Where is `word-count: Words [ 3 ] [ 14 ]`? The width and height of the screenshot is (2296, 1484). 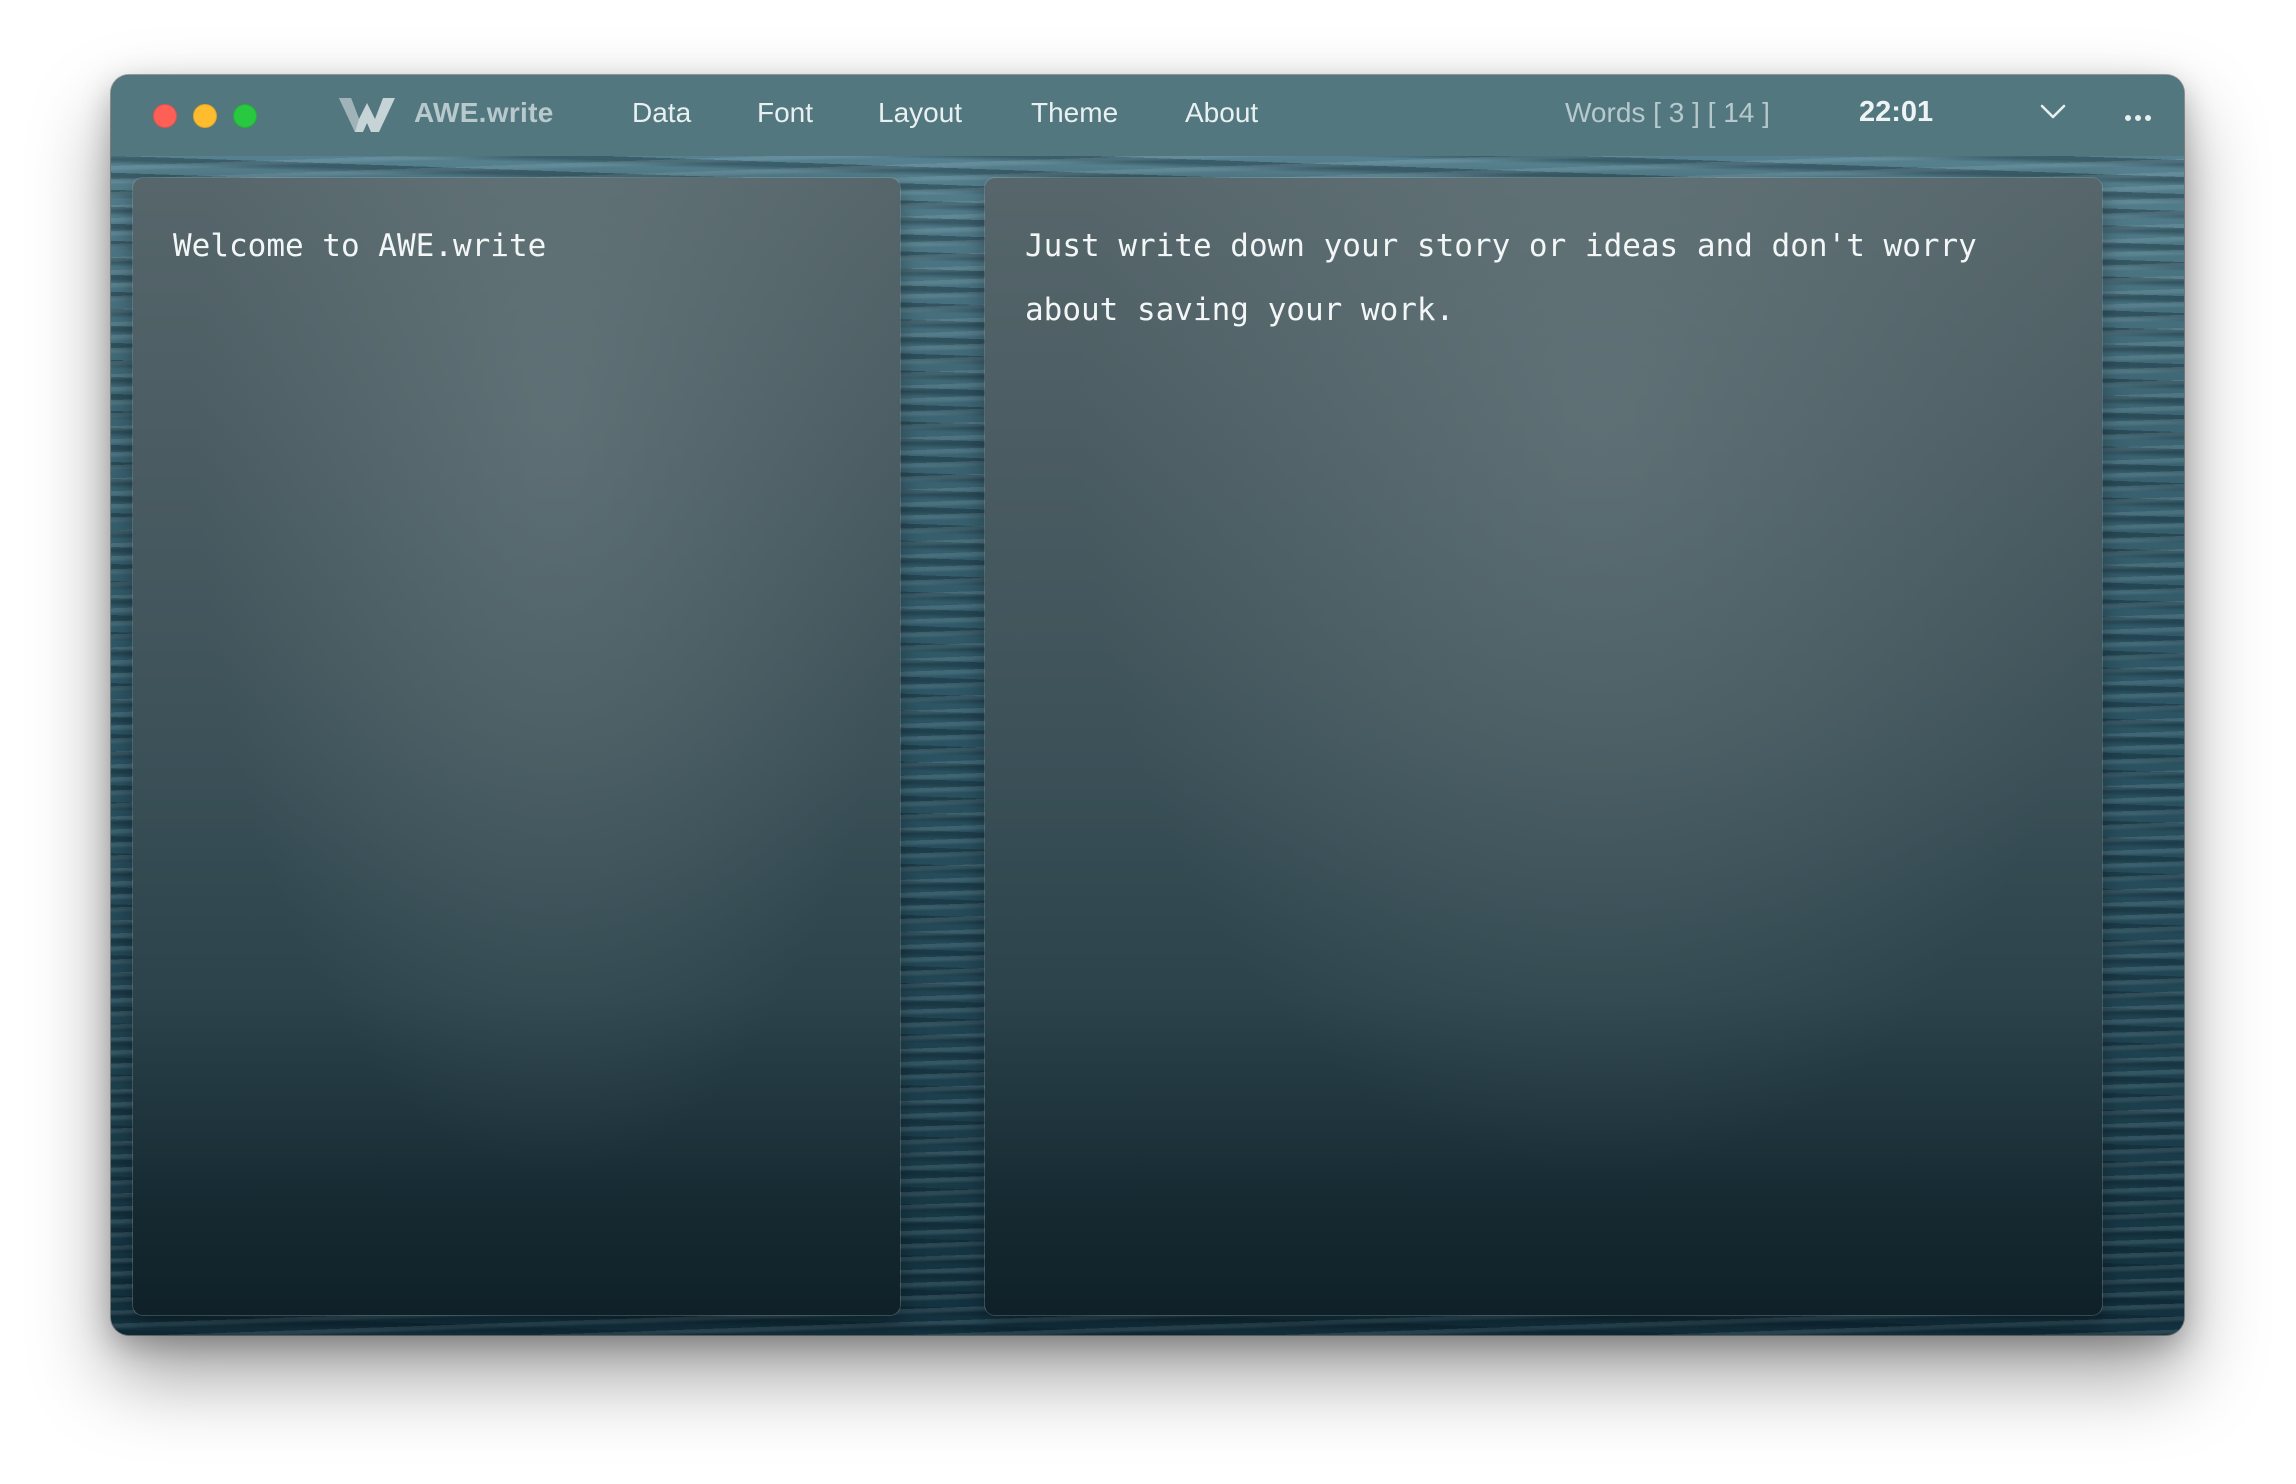
word-count: Words [ 3 ] [ 14 ] is located at coordinates (1667, 112).